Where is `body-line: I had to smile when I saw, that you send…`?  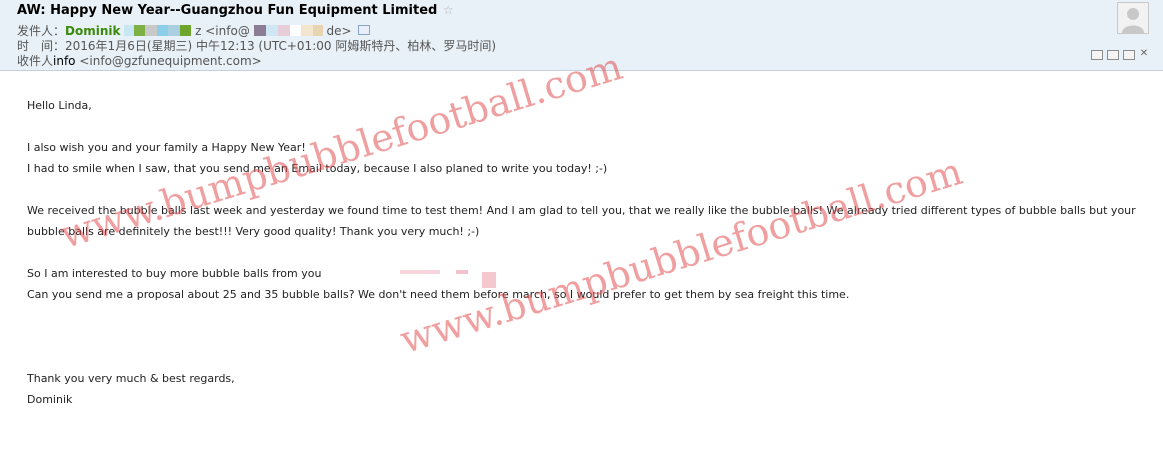
body-line: I had to smile when I saw, that you send… is located at coordinates (317, 168).